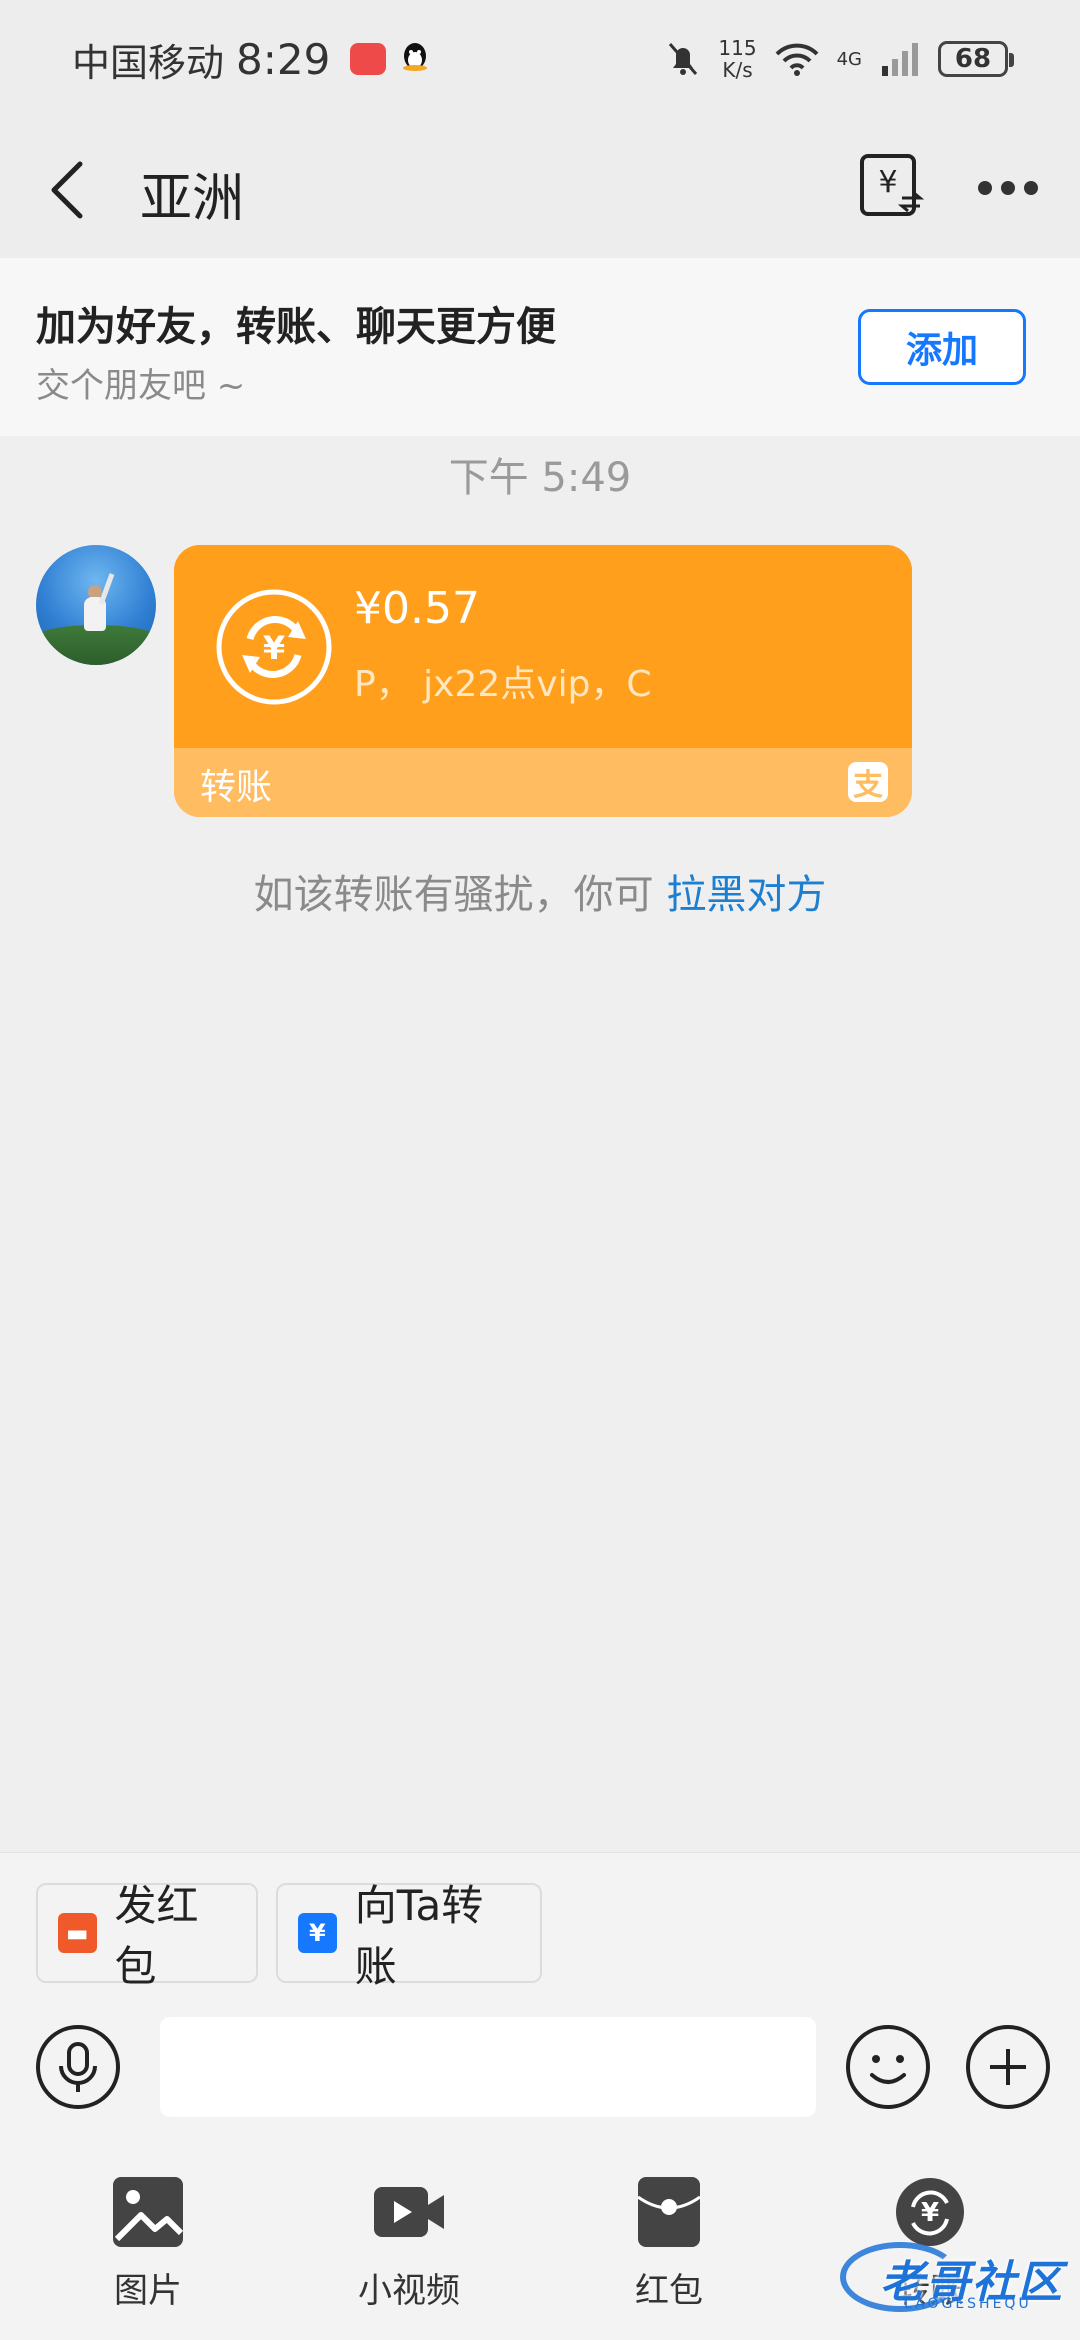  I want to click on status-right: 115 K/s 4G 68, so click(840, 59).